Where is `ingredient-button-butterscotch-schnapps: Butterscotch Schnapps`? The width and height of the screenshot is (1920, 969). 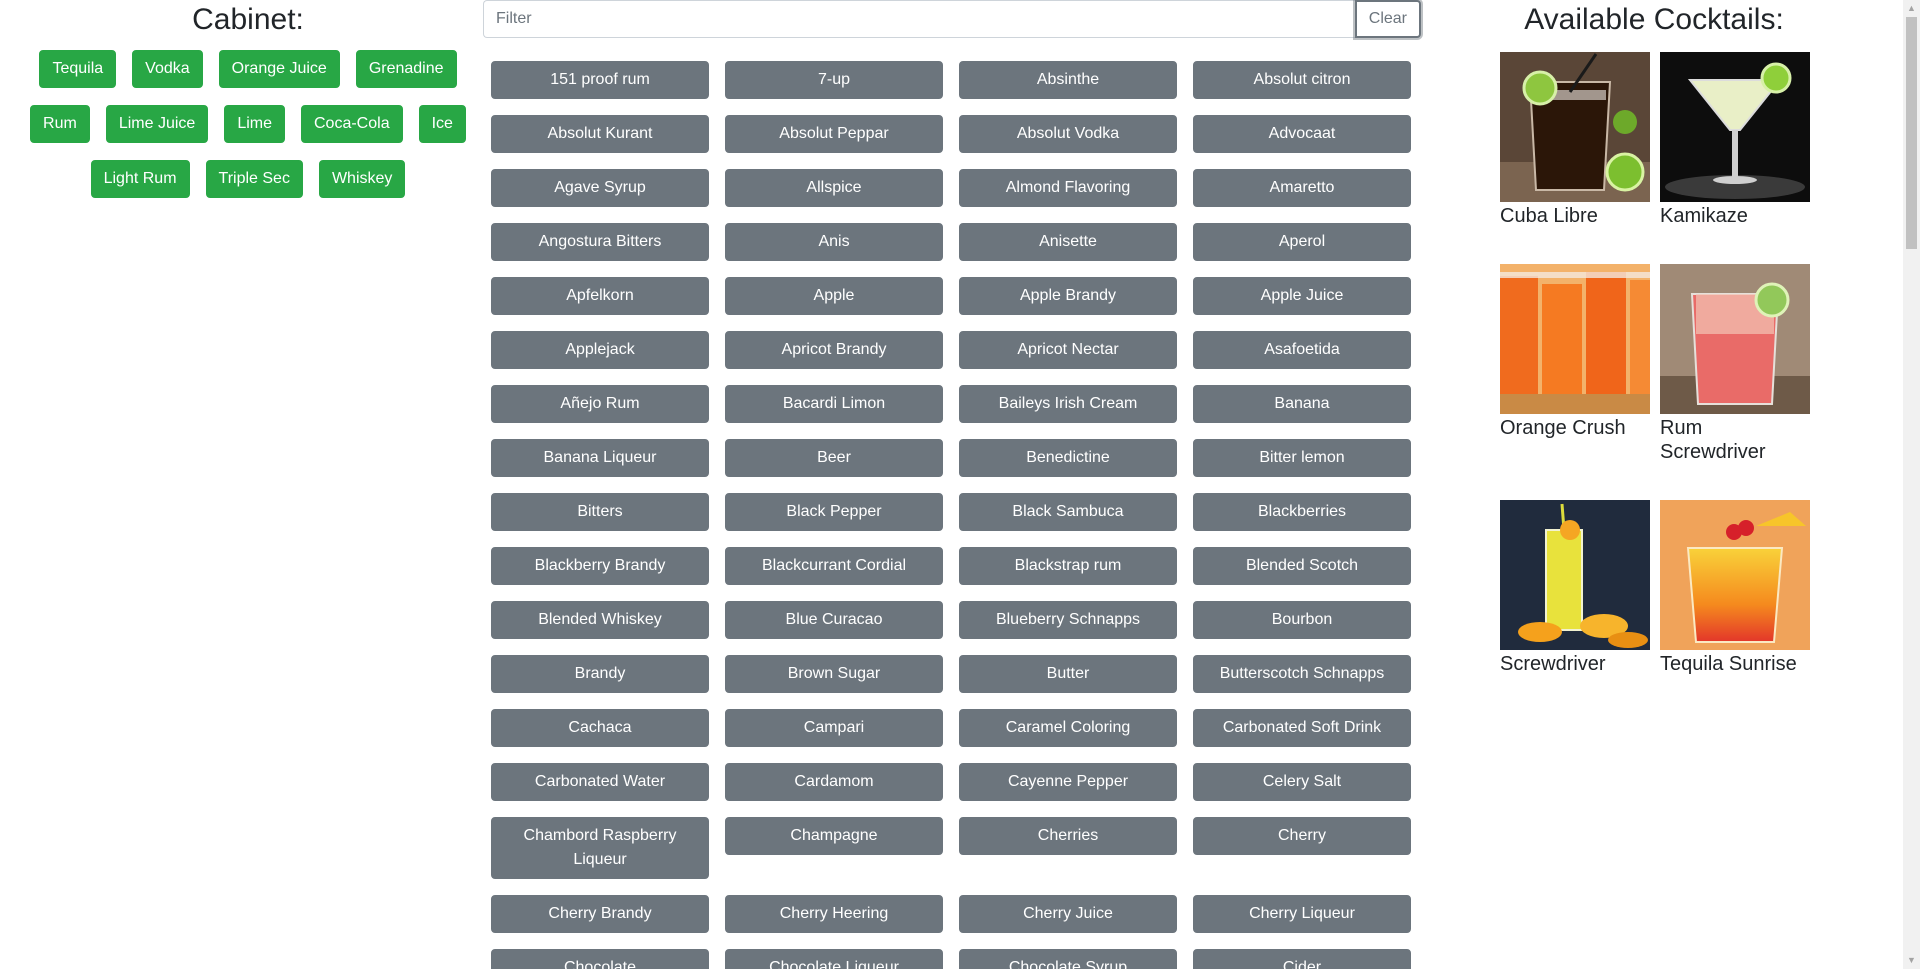
ingredient-button-butterscotch-schnapps: Butterscotch Schnapps is located at coordinates (1302, 674).